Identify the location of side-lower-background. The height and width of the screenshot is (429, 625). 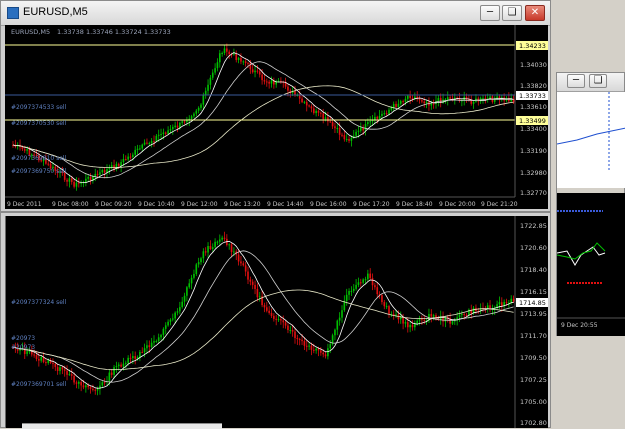
(591, 264).